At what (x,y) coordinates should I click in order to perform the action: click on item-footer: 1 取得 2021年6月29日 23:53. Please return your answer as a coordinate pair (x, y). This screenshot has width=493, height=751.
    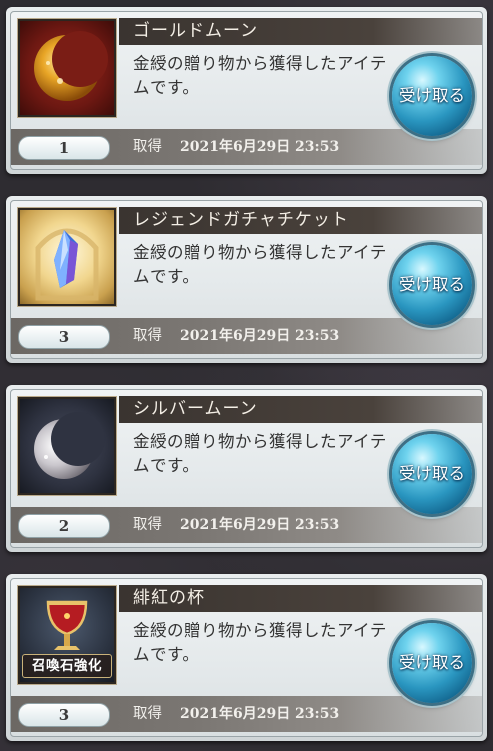
    Looking at the image, I should click on (246, 147).